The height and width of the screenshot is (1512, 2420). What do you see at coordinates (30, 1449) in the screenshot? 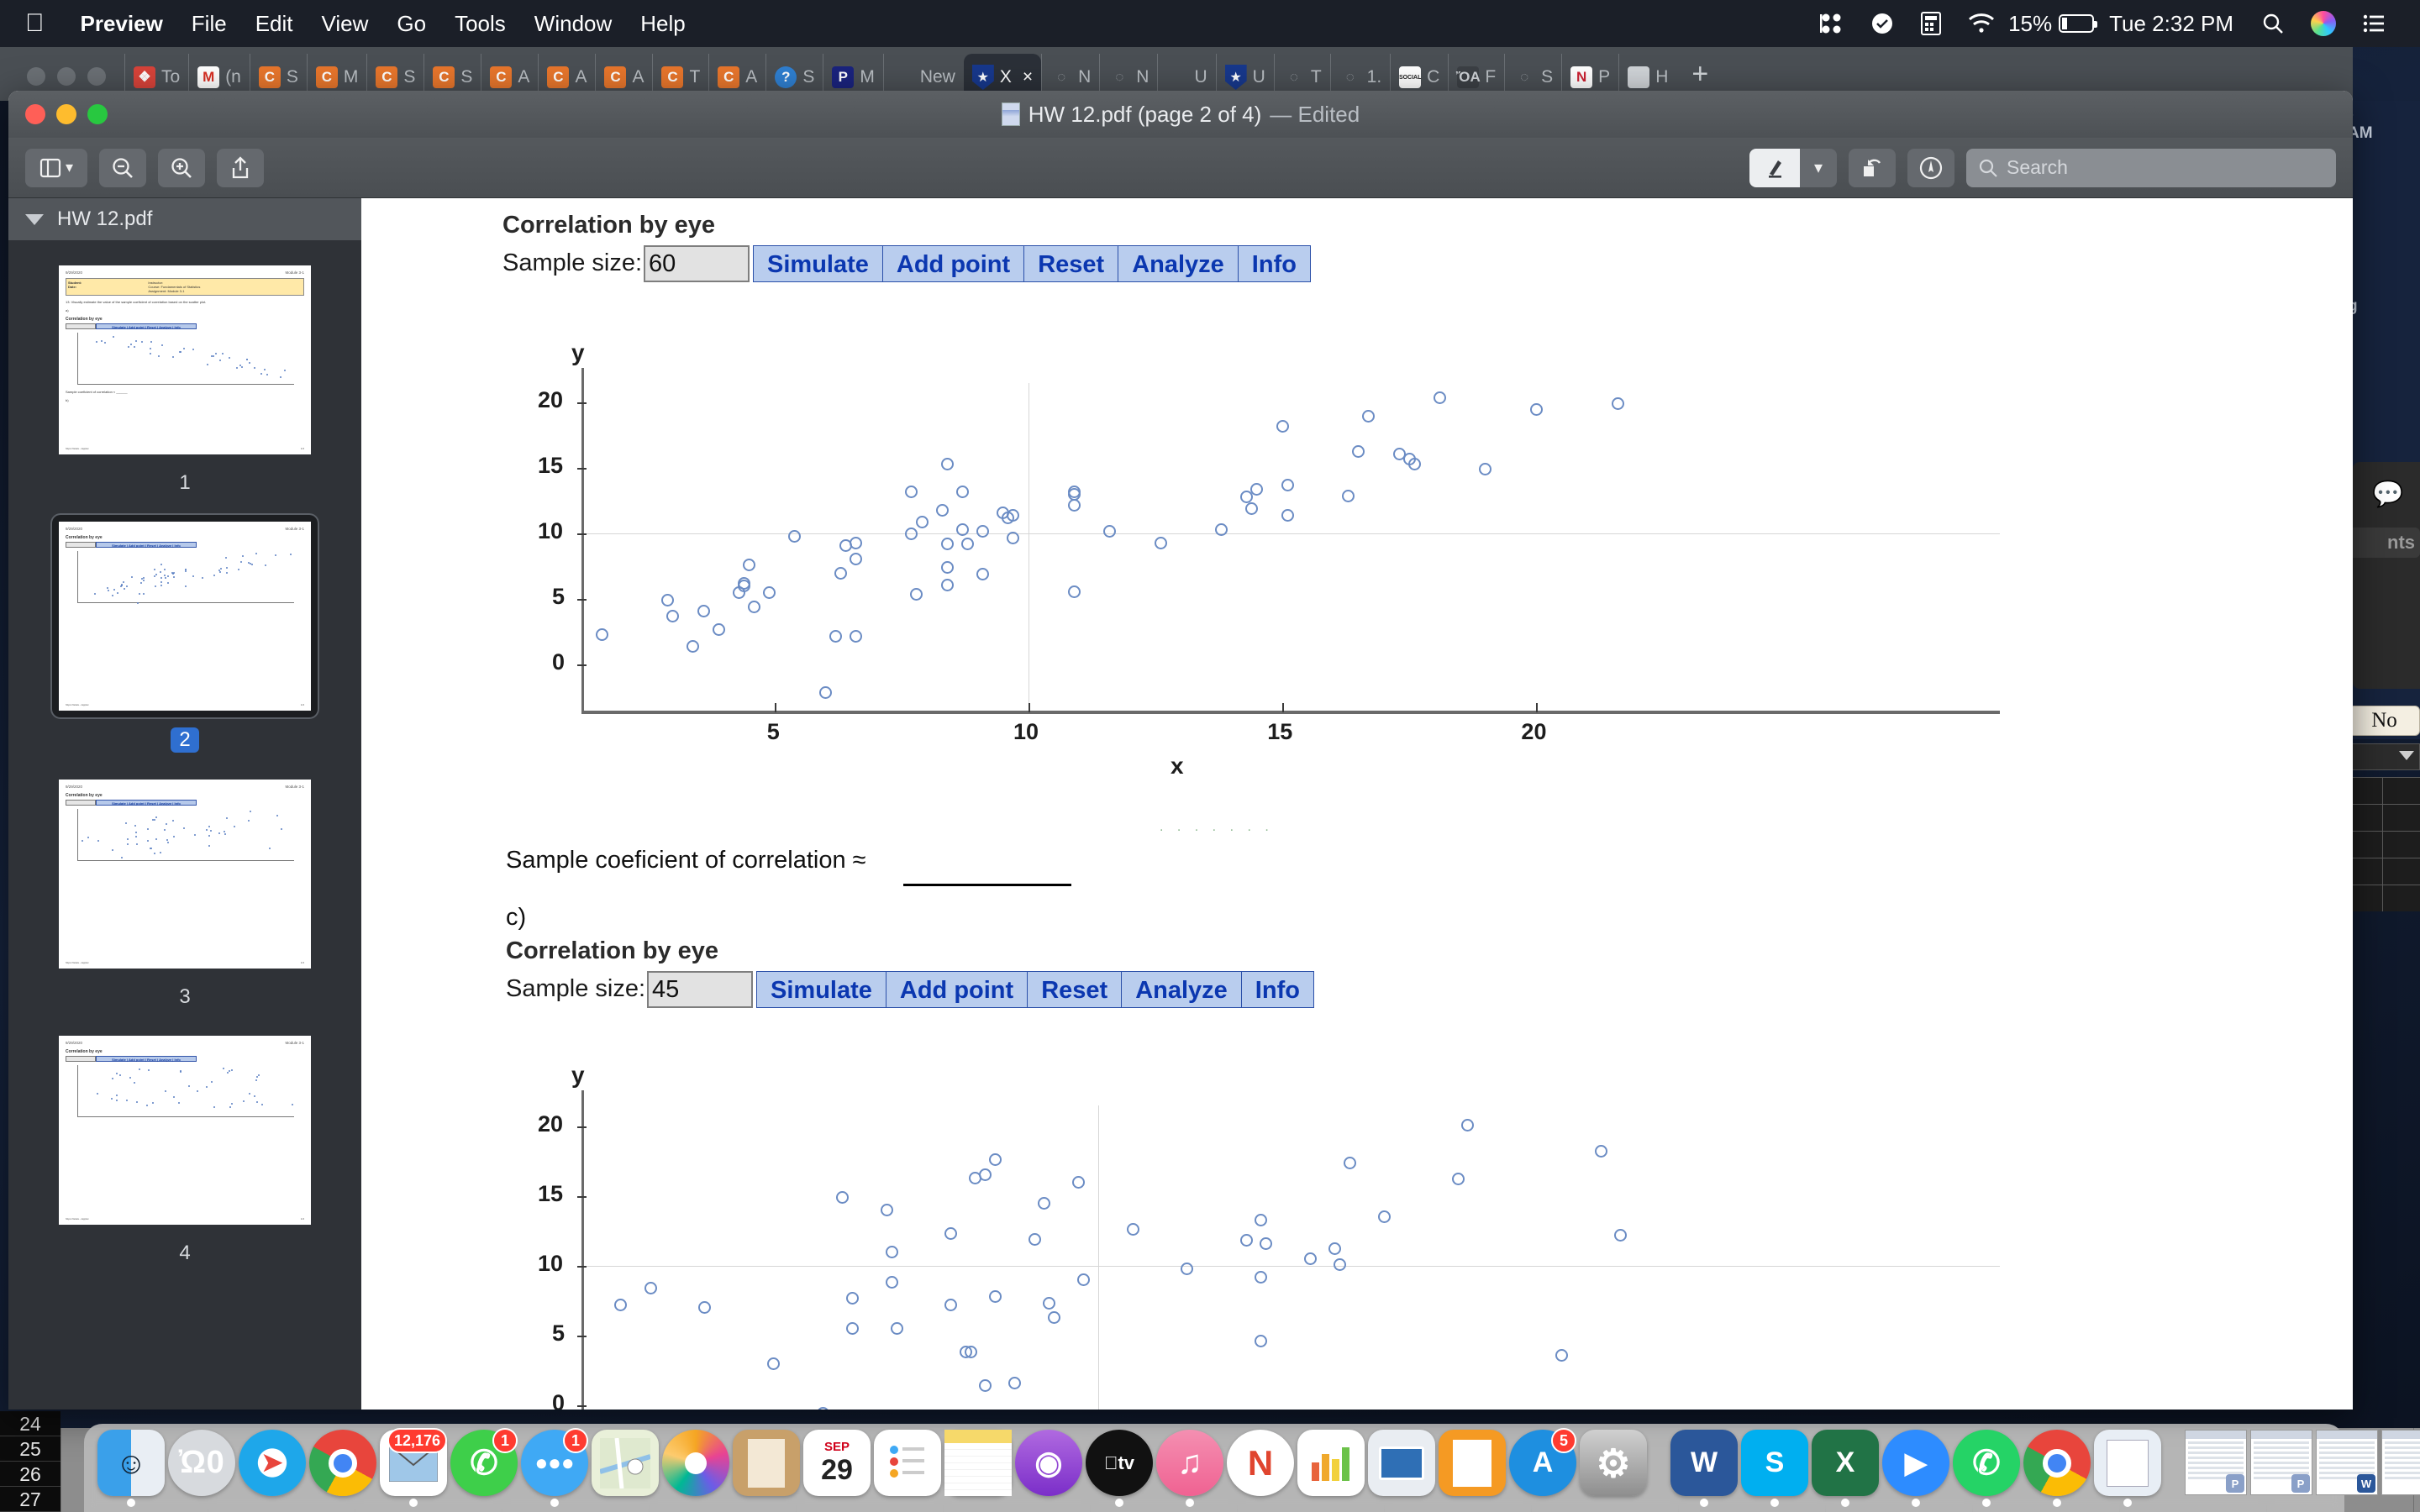
I see `sheet-row-header: 25` at bounding box center [30, 1449].